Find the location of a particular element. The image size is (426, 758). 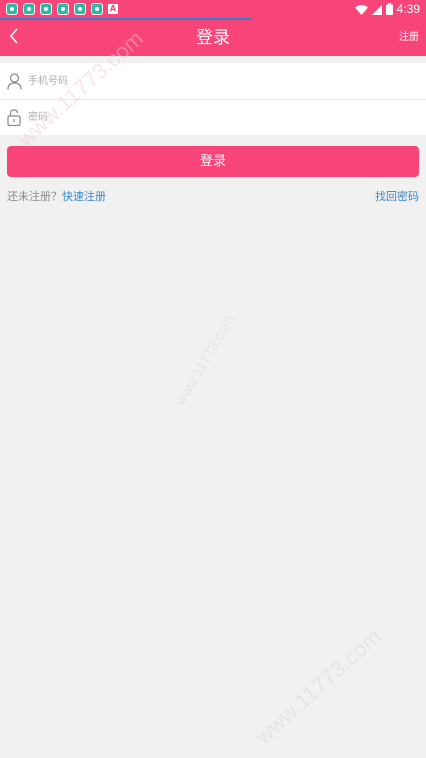

battery-icon is located at coordinates (389, 9).